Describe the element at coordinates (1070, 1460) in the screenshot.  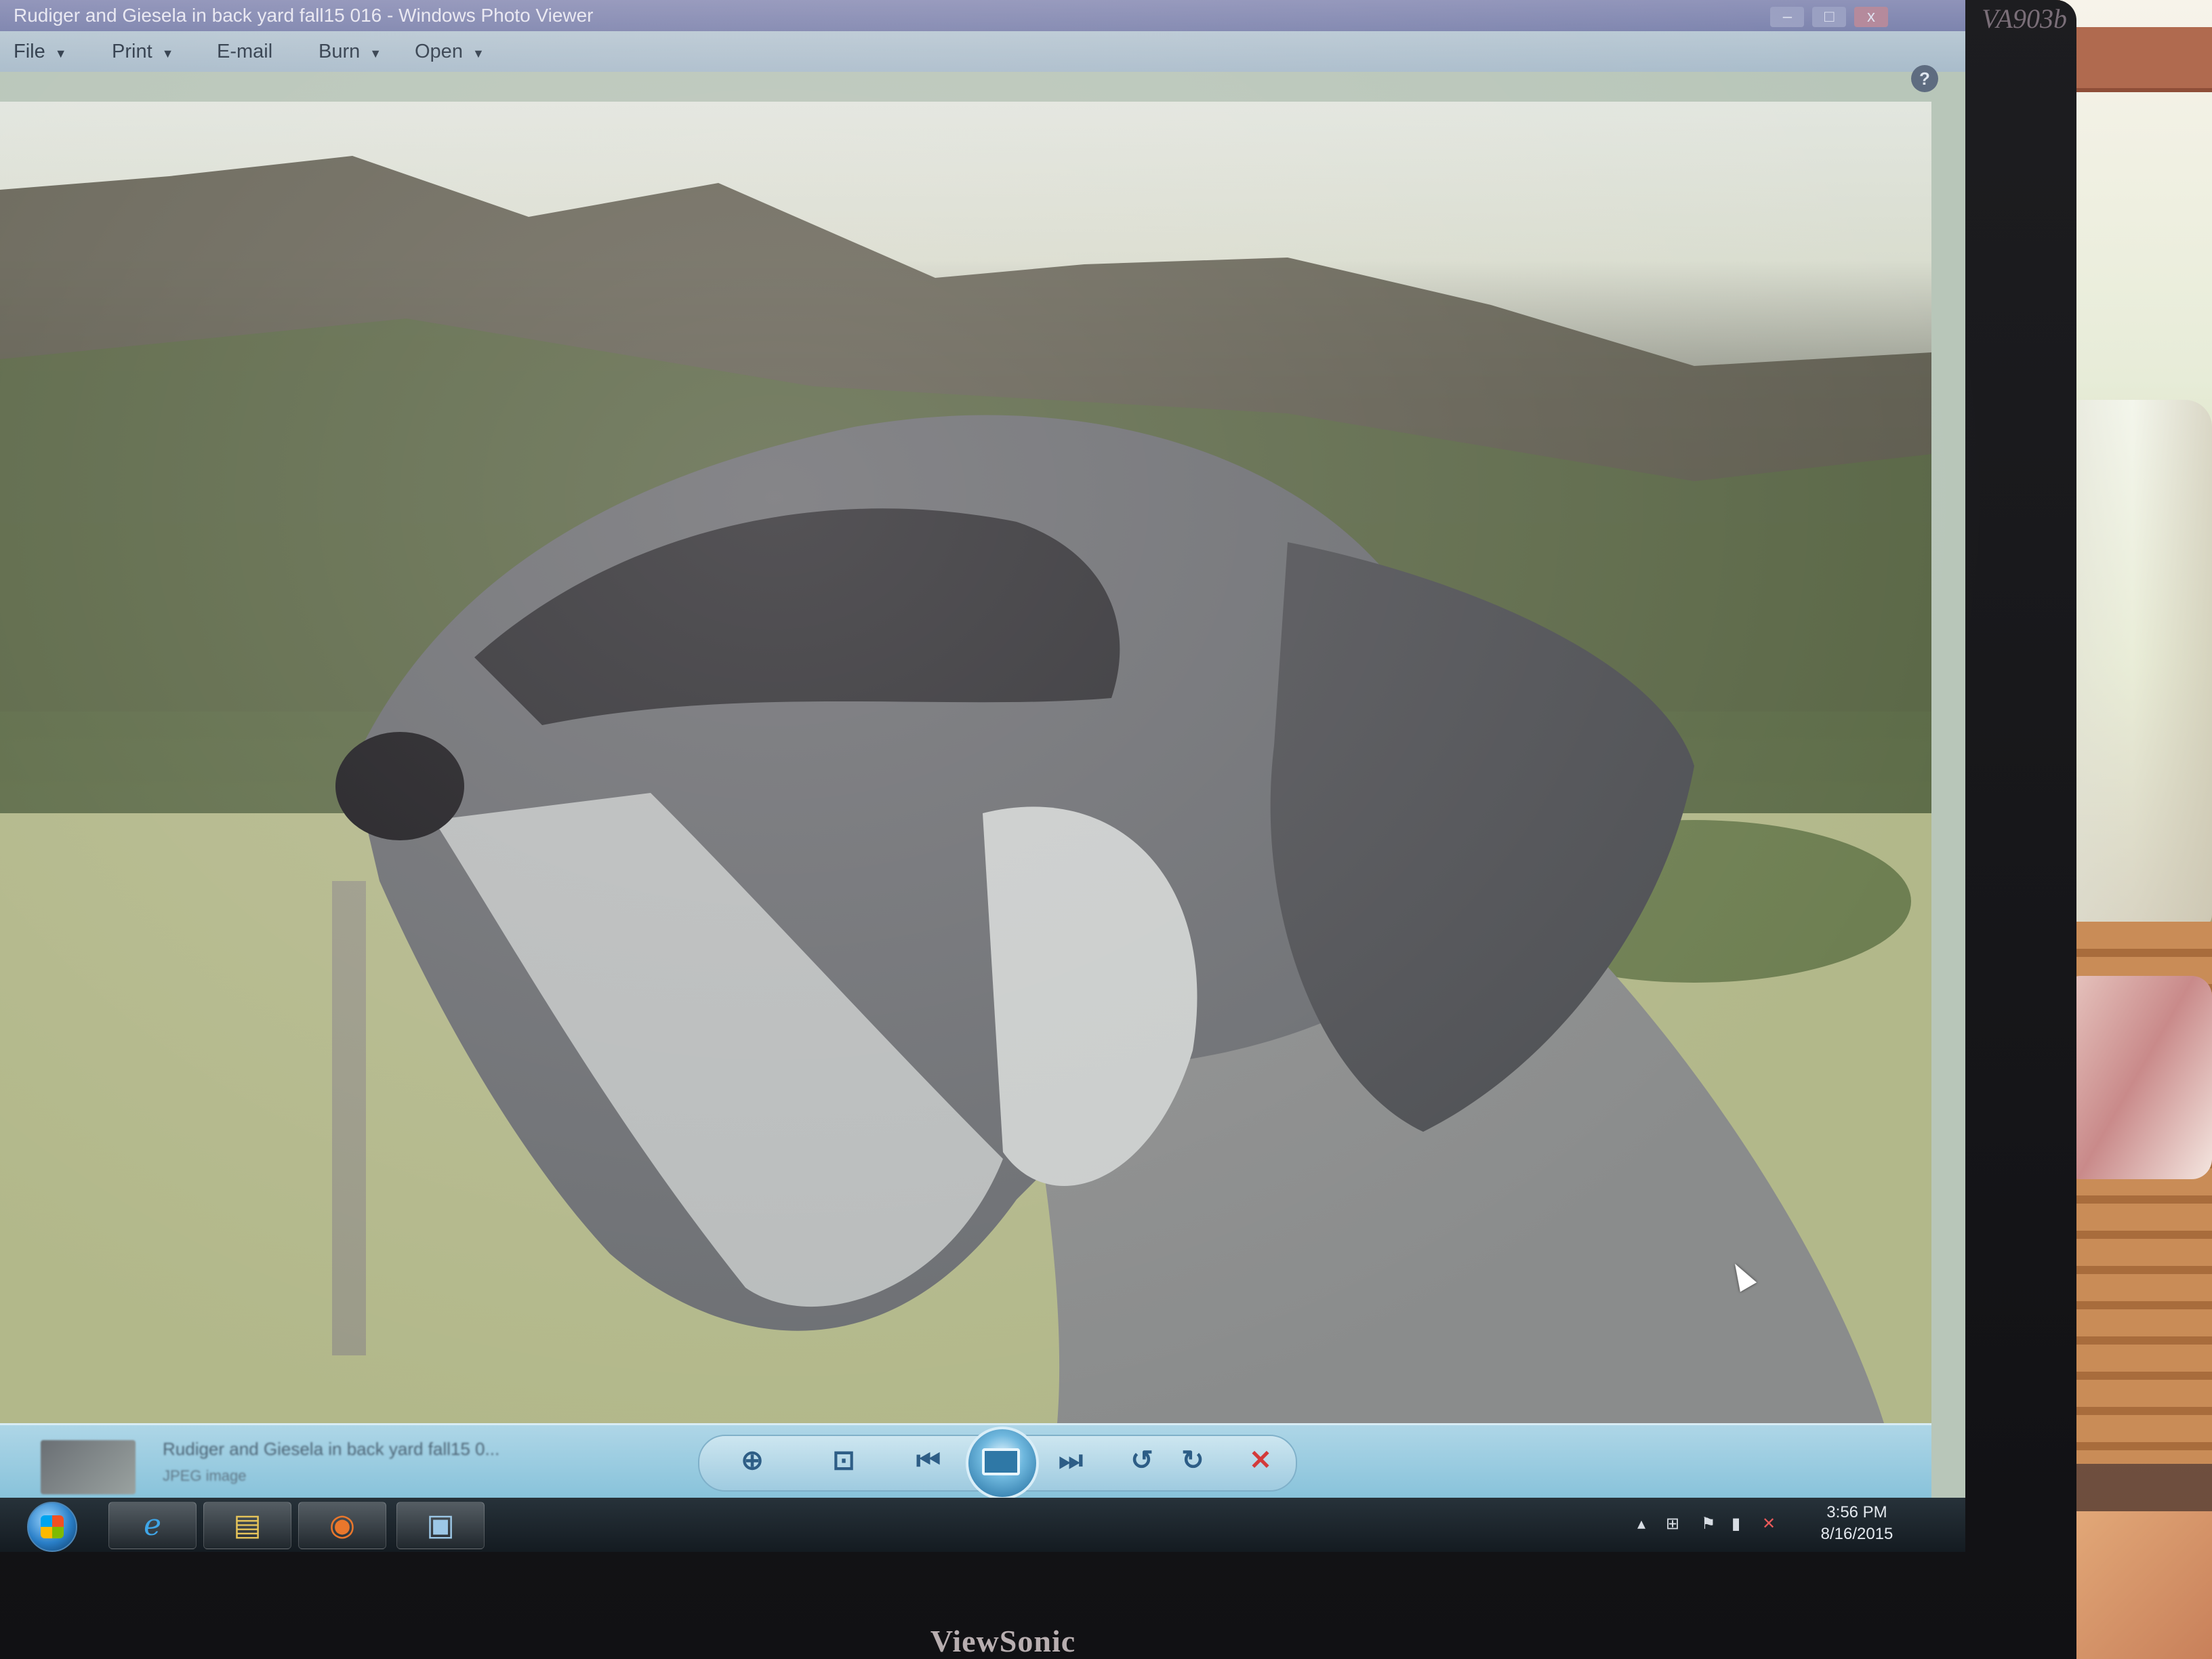
I see `next-icon: ⏭` at that location.